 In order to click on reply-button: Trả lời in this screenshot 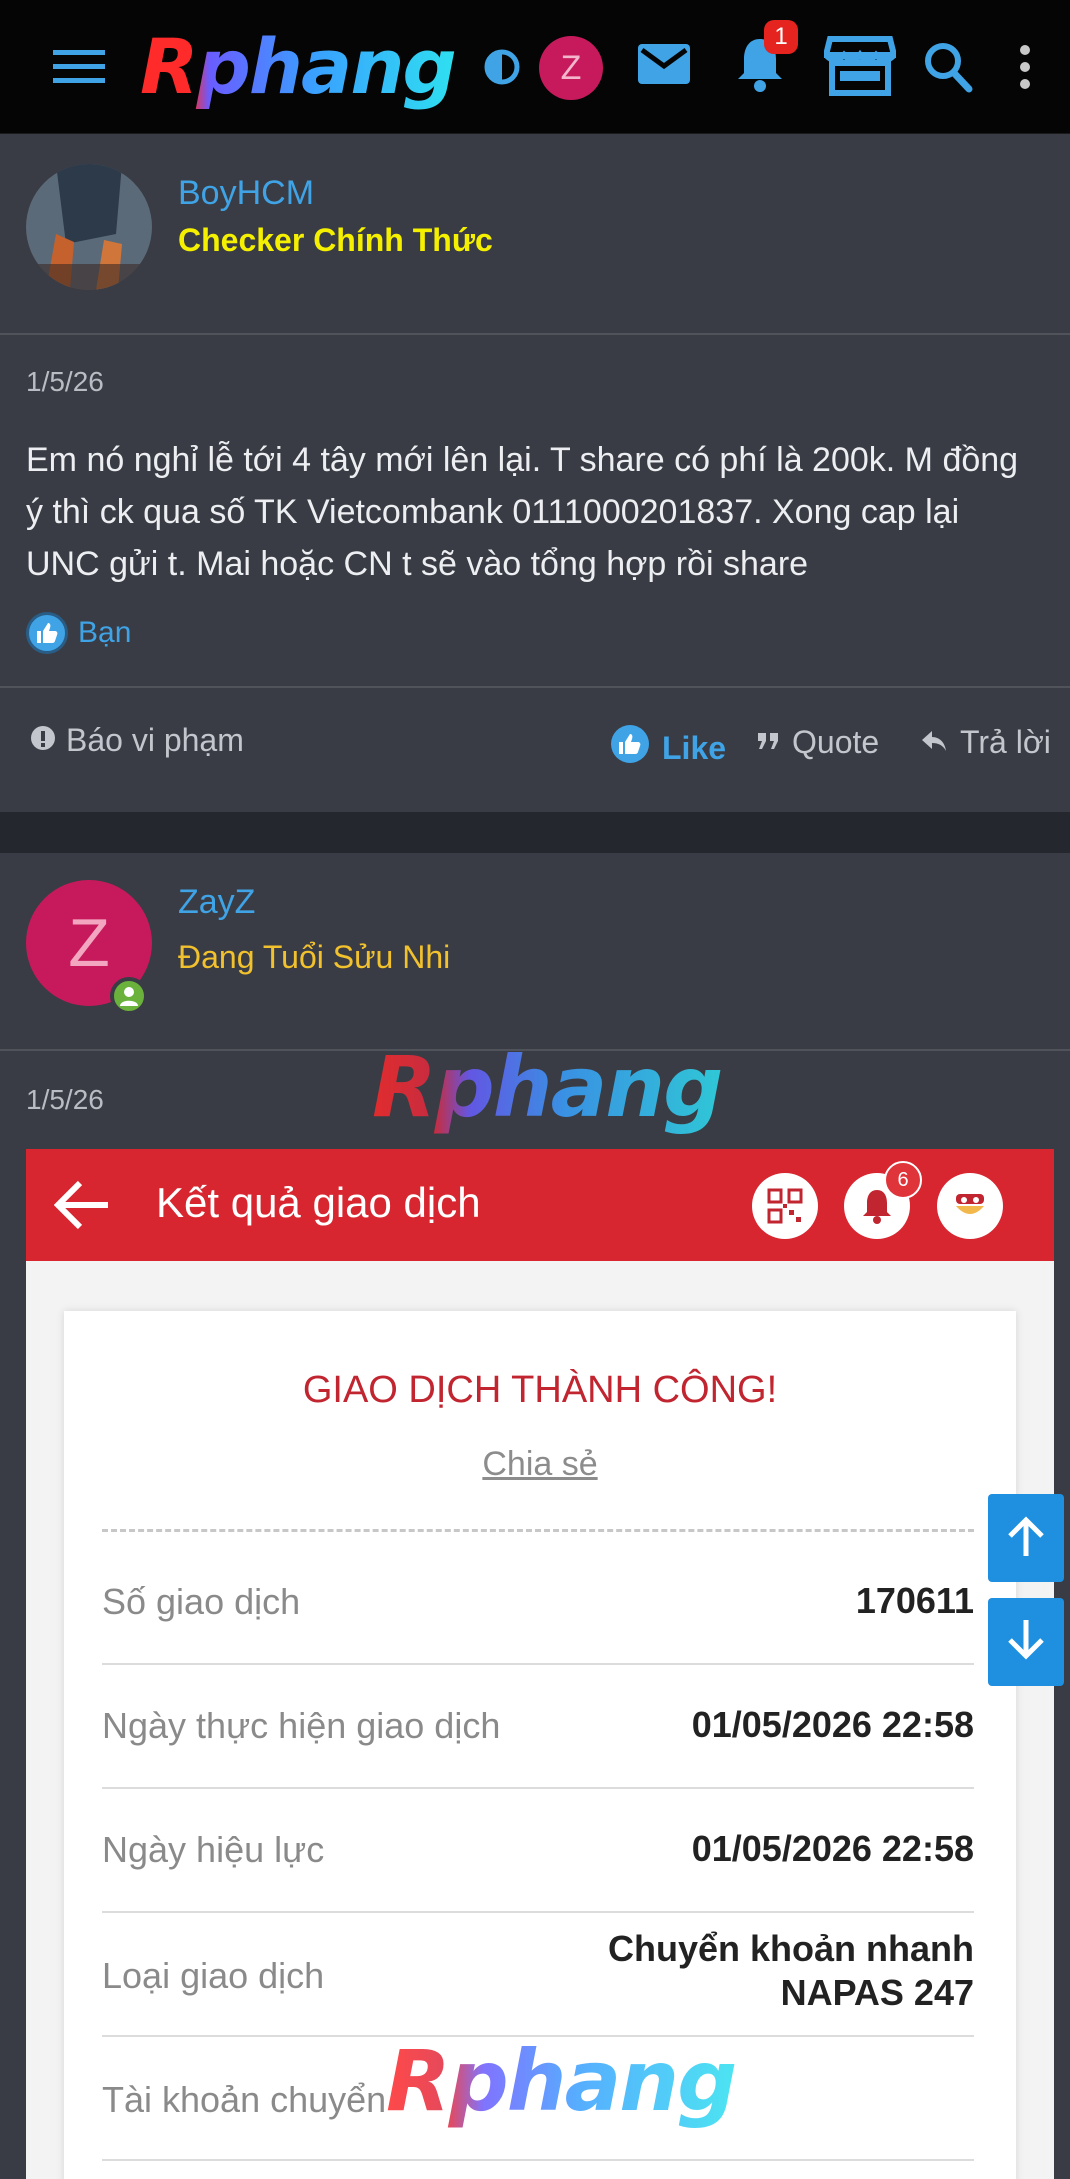, I will do `click(985, 742)`.